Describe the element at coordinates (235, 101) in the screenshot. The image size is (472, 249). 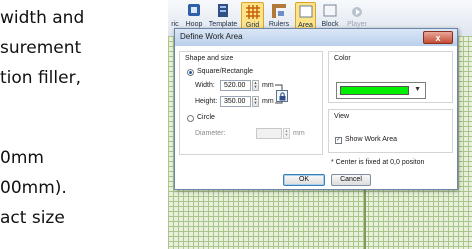
I see `height-input: 350.00` at that location.